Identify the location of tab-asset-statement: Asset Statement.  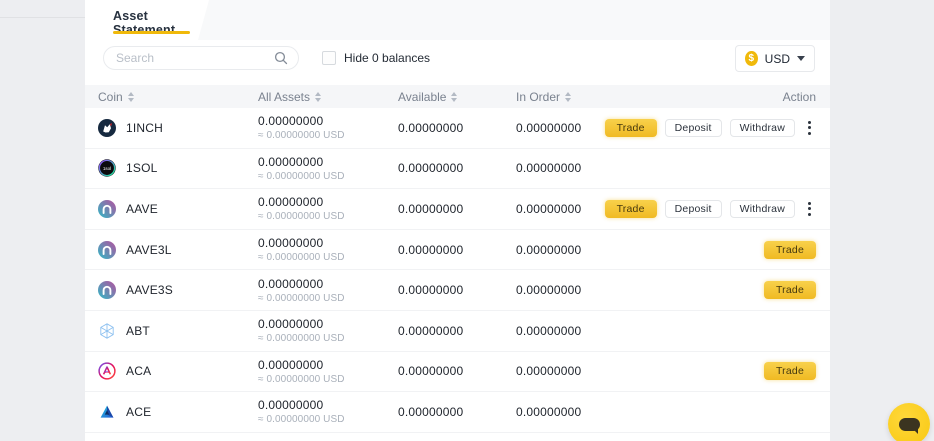
(147, 20).